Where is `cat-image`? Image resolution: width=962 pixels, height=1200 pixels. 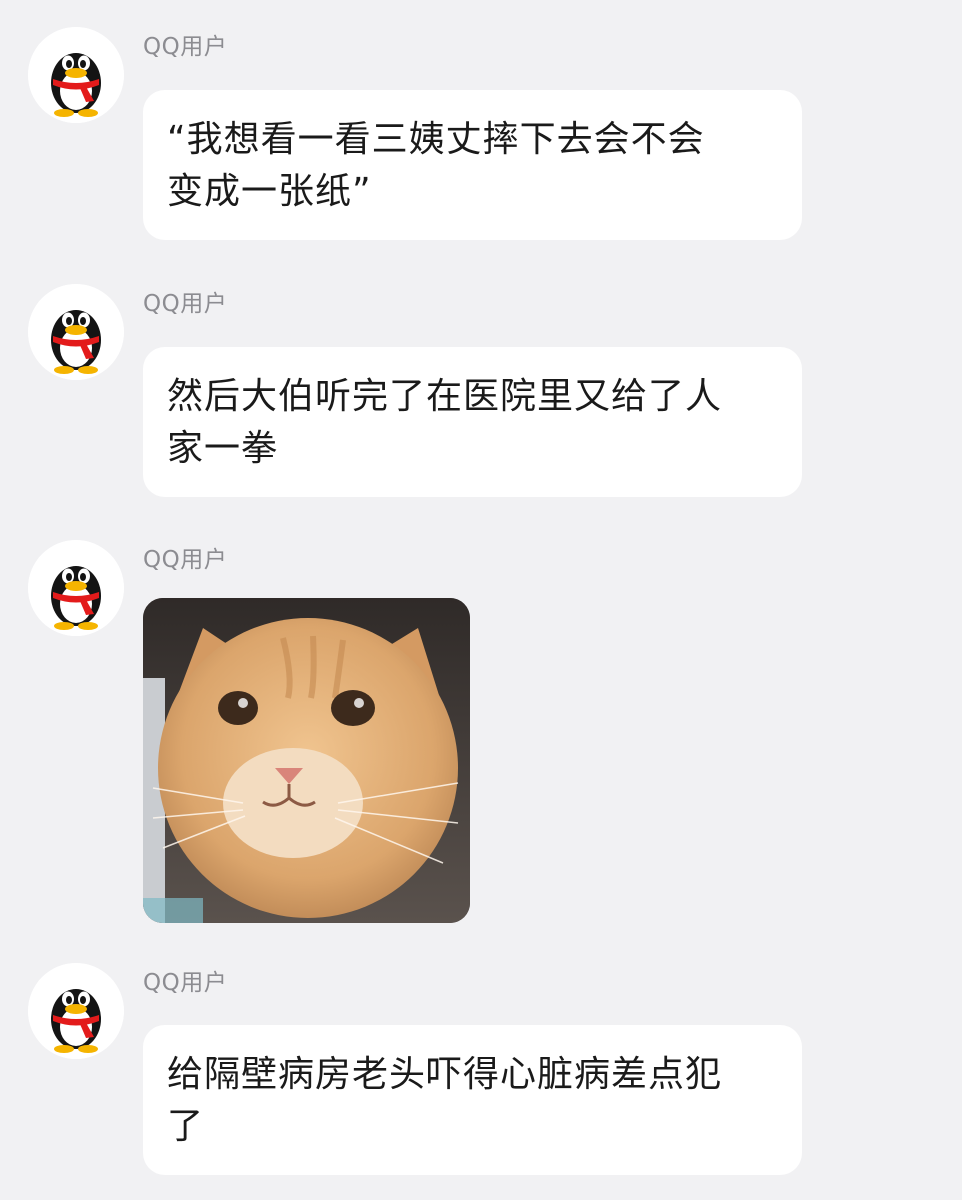 cat-image is located at coordinates (306, 760).